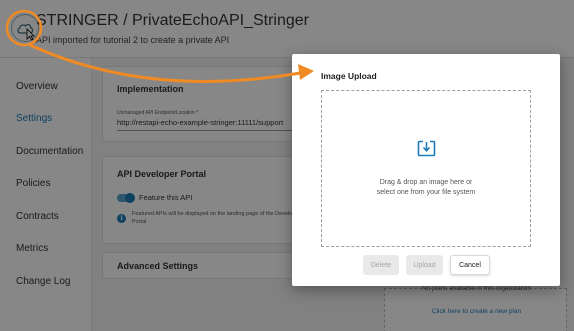 This screenshot has width=574, height=331. What do you see at coordinates (470, 265) in the screenshot?
I see `cancel-button: Cancel` at bounding box center [470, 265].